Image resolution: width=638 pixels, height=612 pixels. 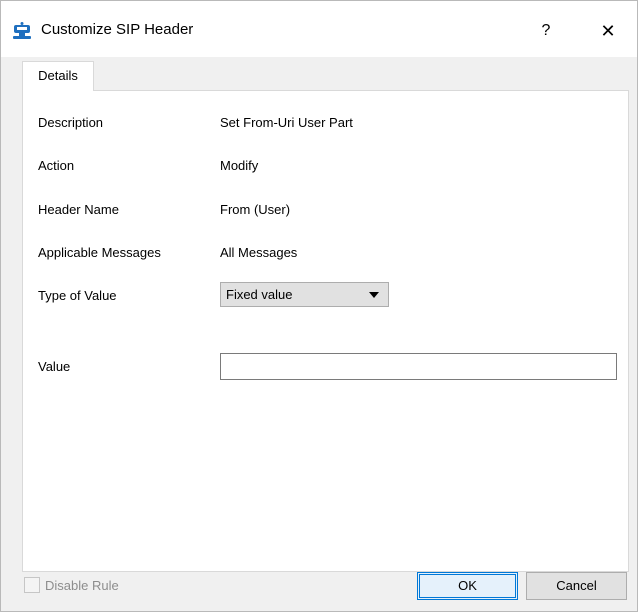 What do you see at coordinates (99, 252) in the screenshot?
I see `applicable-messages-label: Applicable Messages` at bounding box center [99, 252].